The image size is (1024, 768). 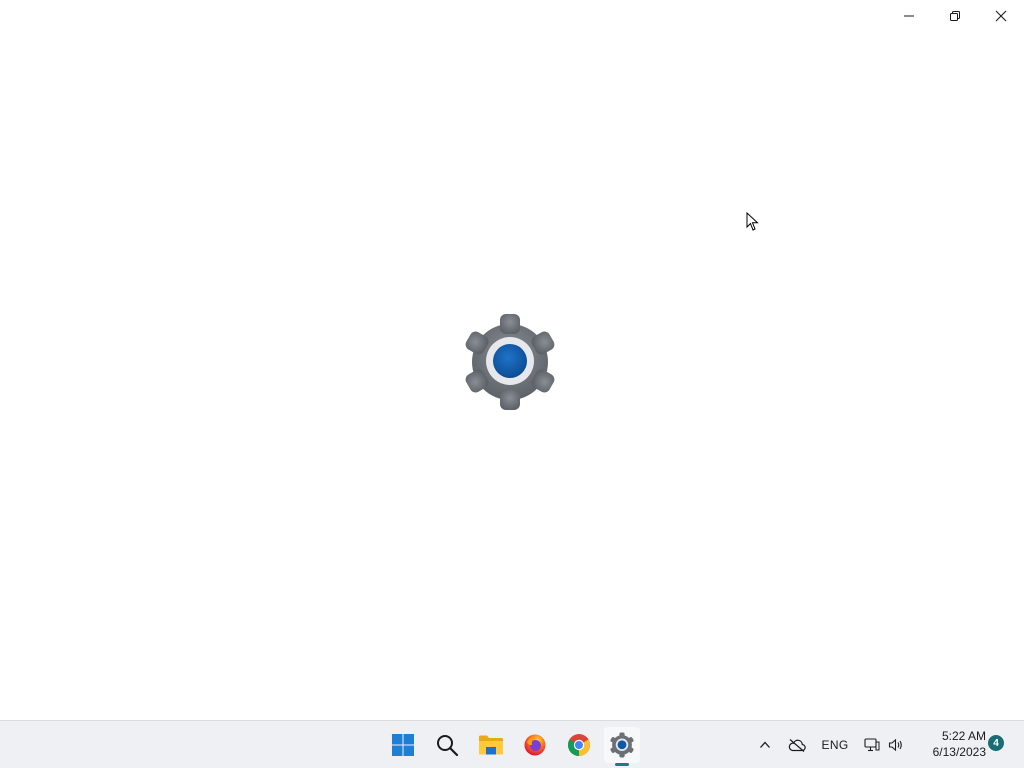 I want to click on network-icon, so click(x=872, y=745).